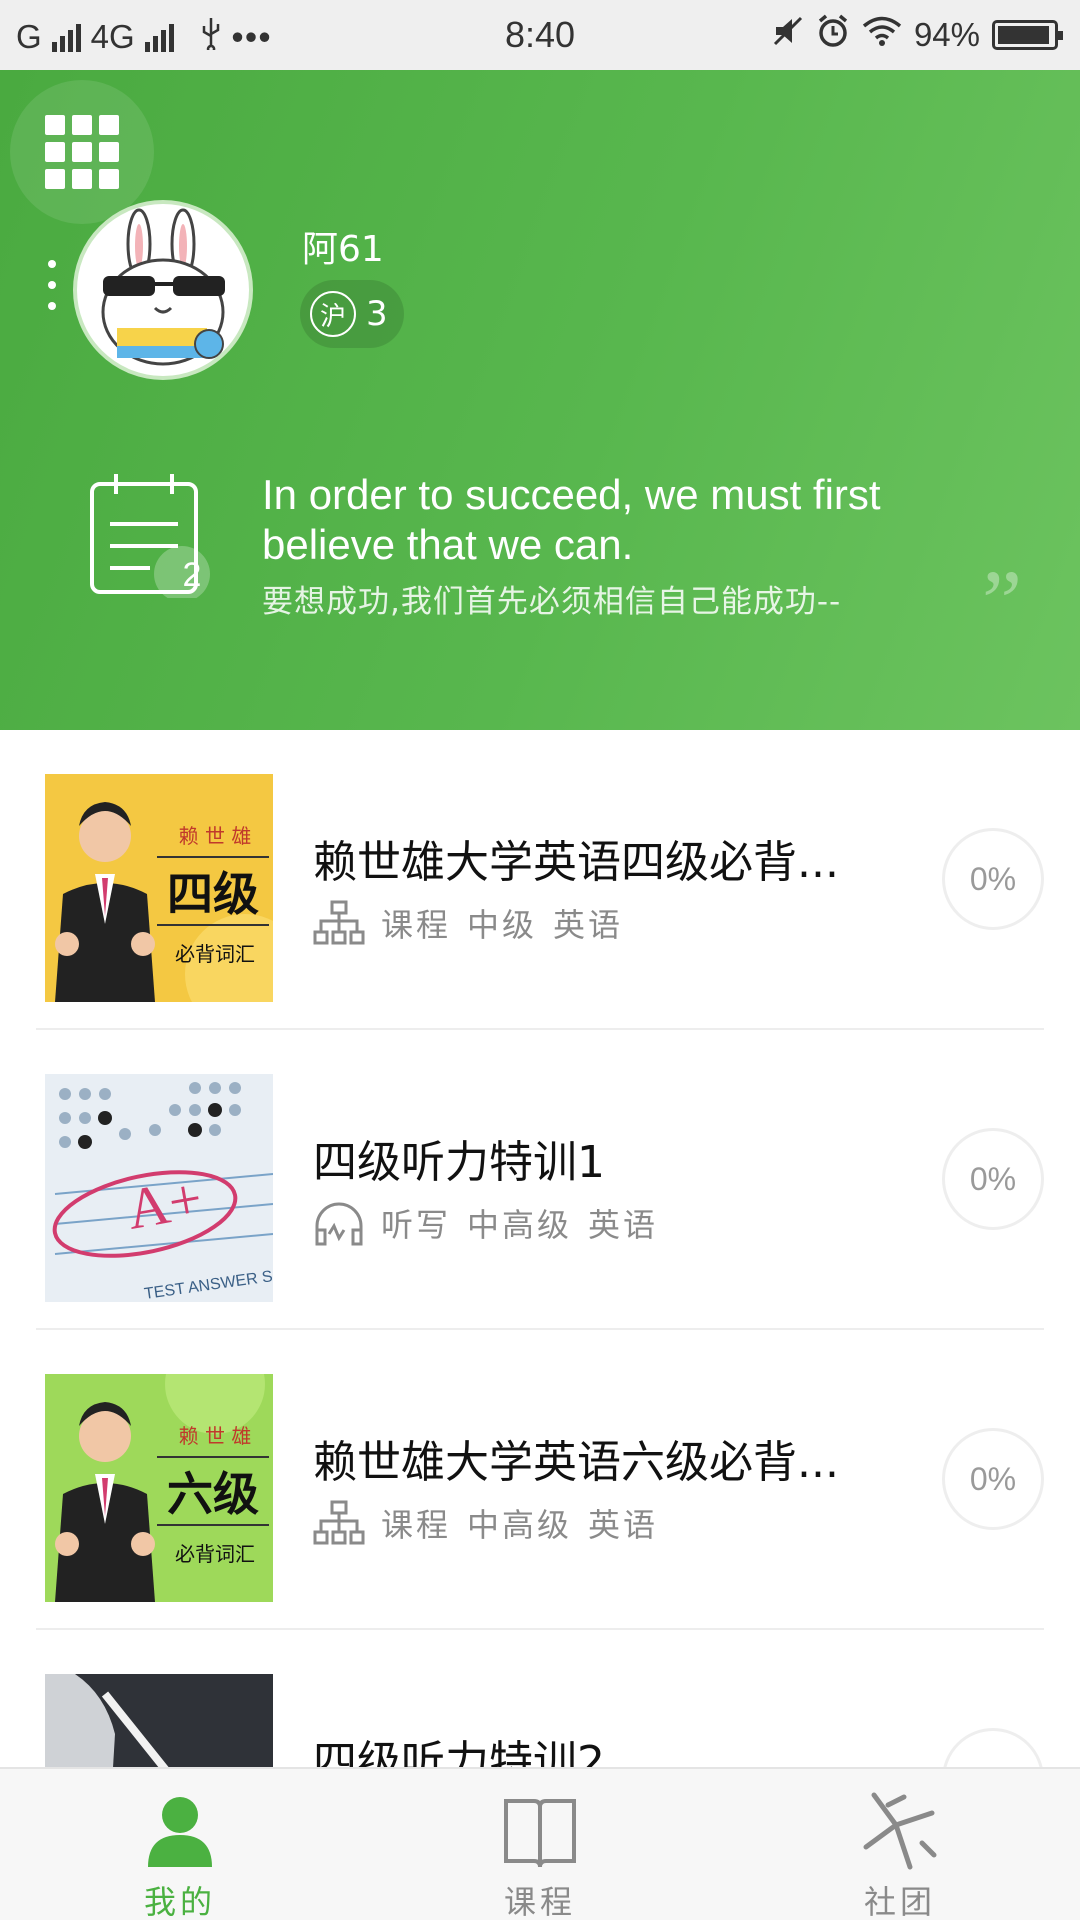 This screenshot has width=1080, height=1920. What do you see at coordinates (52, 285) in the screenshot?
I see `more-vertical-icon` at bounding box center [52, 285].